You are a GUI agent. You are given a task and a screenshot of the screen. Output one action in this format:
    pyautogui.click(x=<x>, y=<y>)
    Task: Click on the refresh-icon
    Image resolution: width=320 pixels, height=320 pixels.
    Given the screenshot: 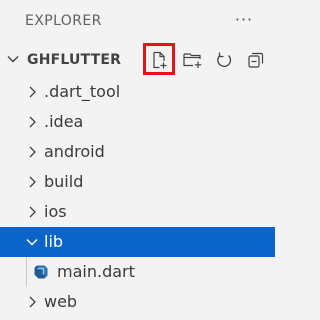 What is the action you would take?
    pyautogui.click(x=224, y=60)
    